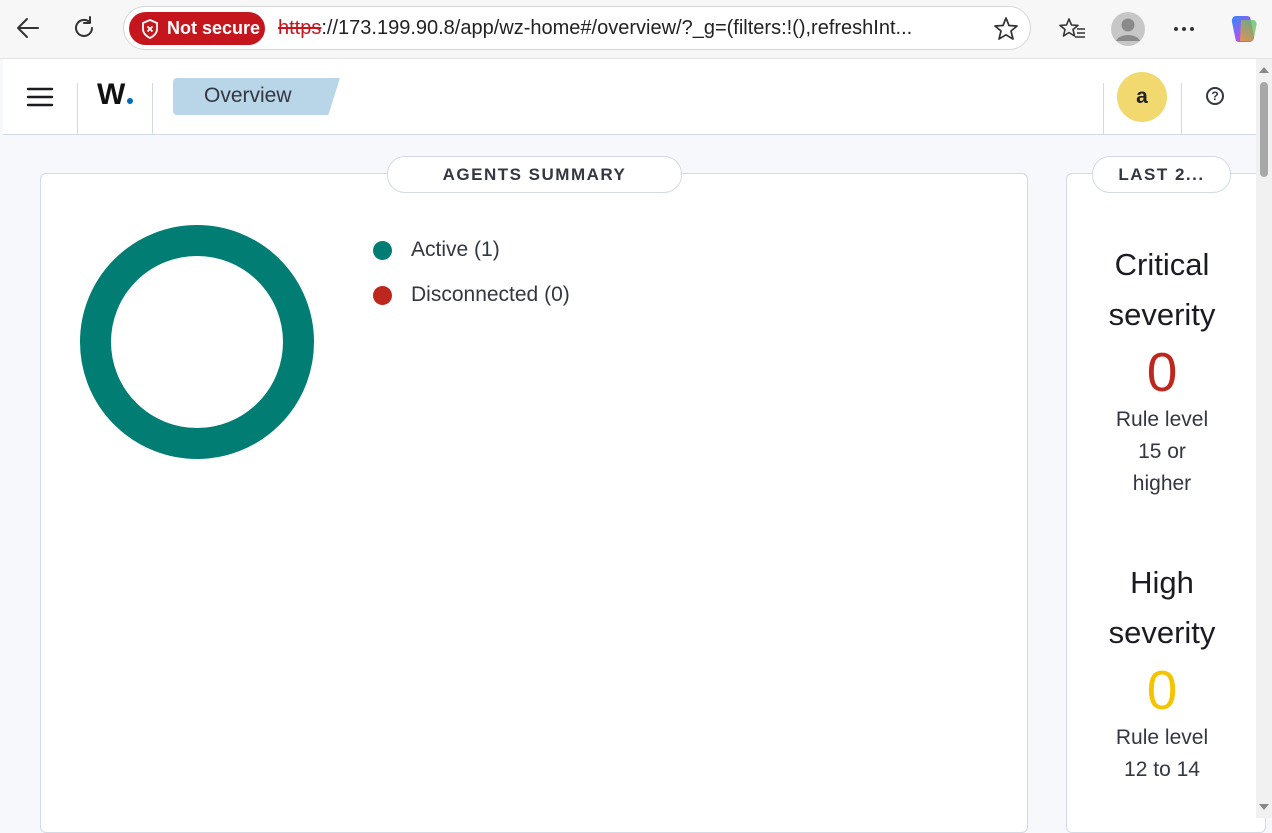 The height and width of the screenshot is (833, 1272). What do you see at coordinates (1162, 737) in the screenshot?
I see `high-severity-desc-line1: Rule level` at bounding box center [1162, 737].